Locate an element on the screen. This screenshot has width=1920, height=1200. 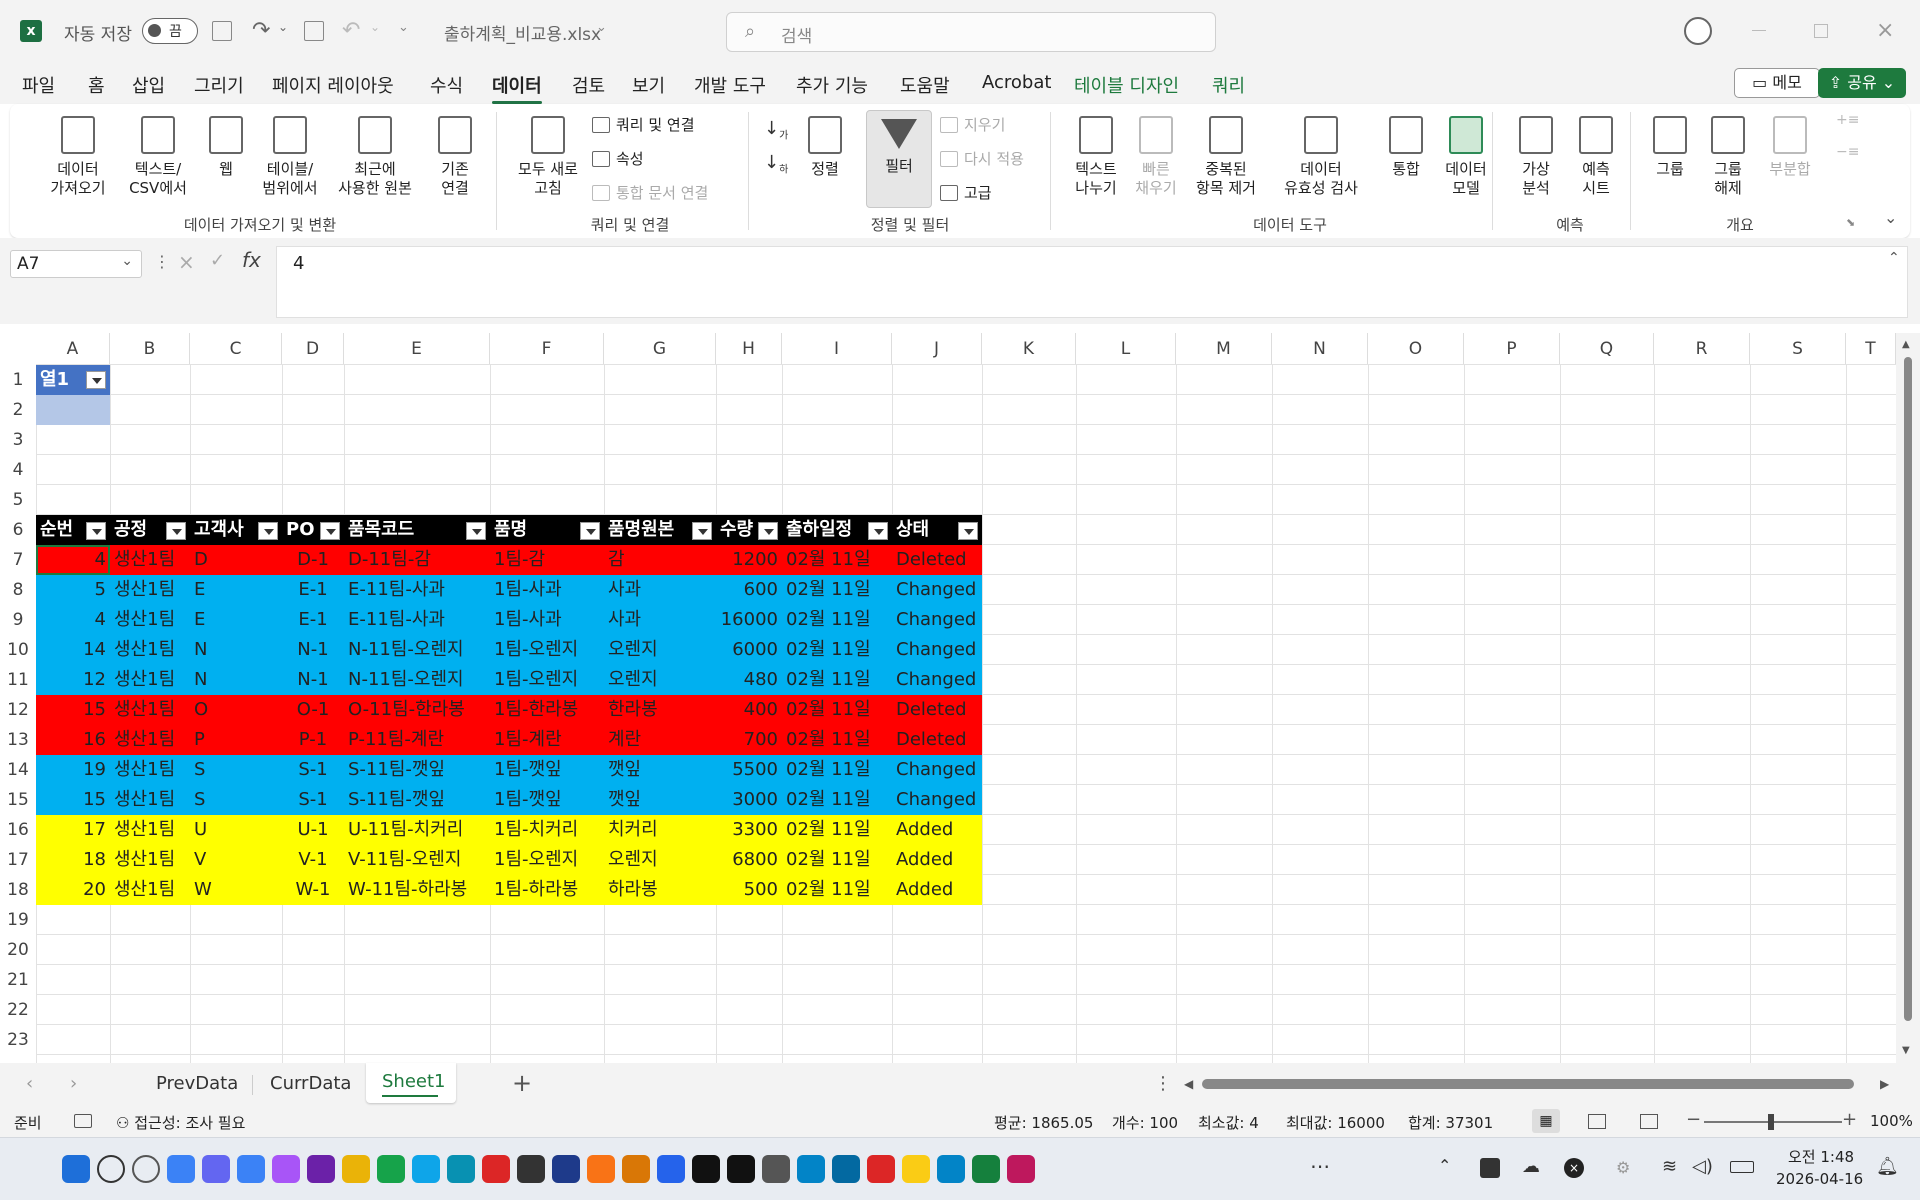
save-icon is located at coordinates (222, 31).